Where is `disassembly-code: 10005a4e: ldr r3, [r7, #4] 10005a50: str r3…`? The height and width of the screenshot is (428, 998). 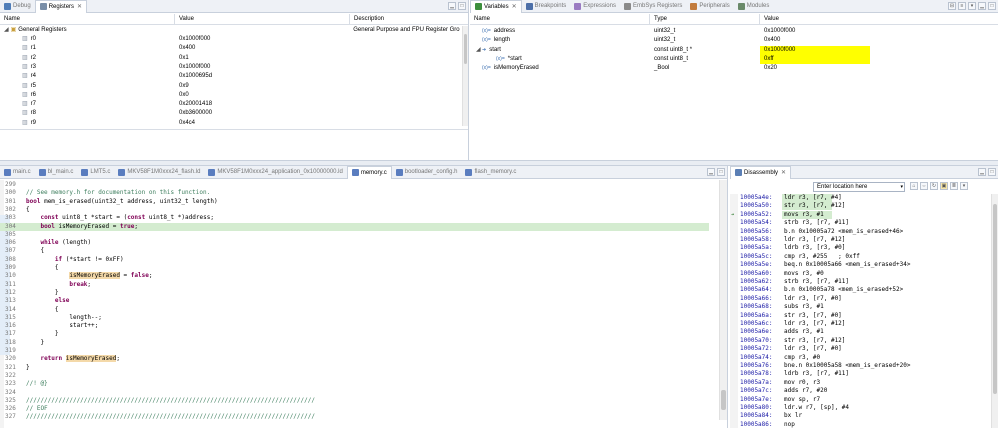 disassembly-code: 10005a4e: ldr r3, [r7, #4] 10005a50: str r3… is located at coordinates (860, 311).